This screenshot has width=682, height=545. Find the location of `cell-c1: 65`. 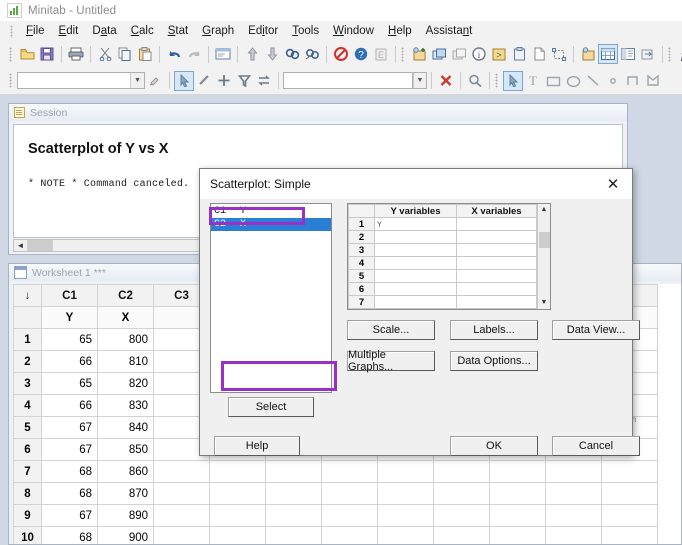

cell-c1: 65 is located at coordinates (69, 383).